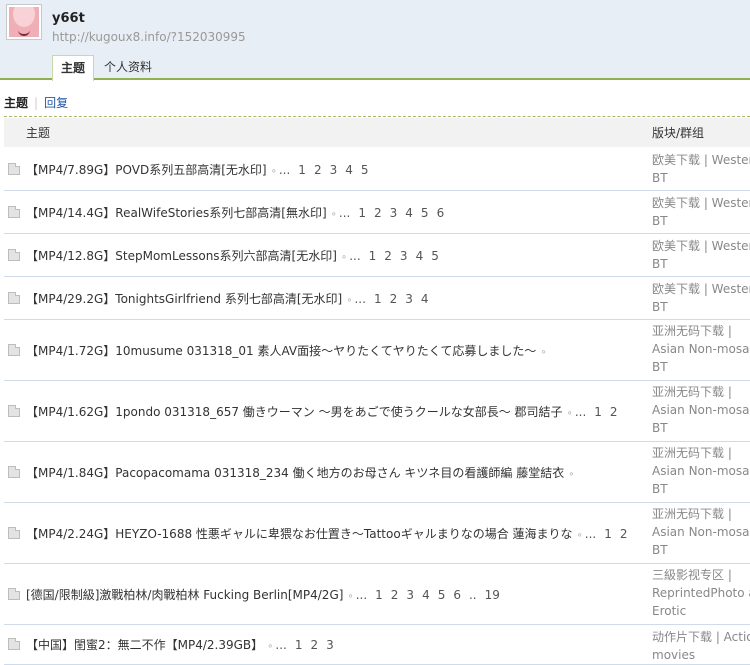 This screenshot has height=665, width=750. I want to click on username: y66t, so click(68, 18).